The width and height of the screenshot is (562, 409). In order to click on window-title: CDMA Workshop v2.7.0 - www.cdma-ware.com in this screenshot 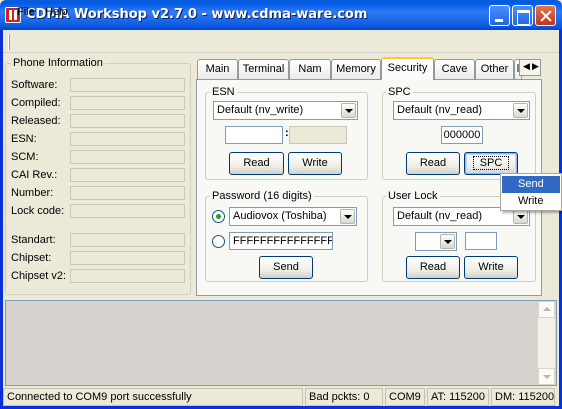, I will do `click(197, 14)`.